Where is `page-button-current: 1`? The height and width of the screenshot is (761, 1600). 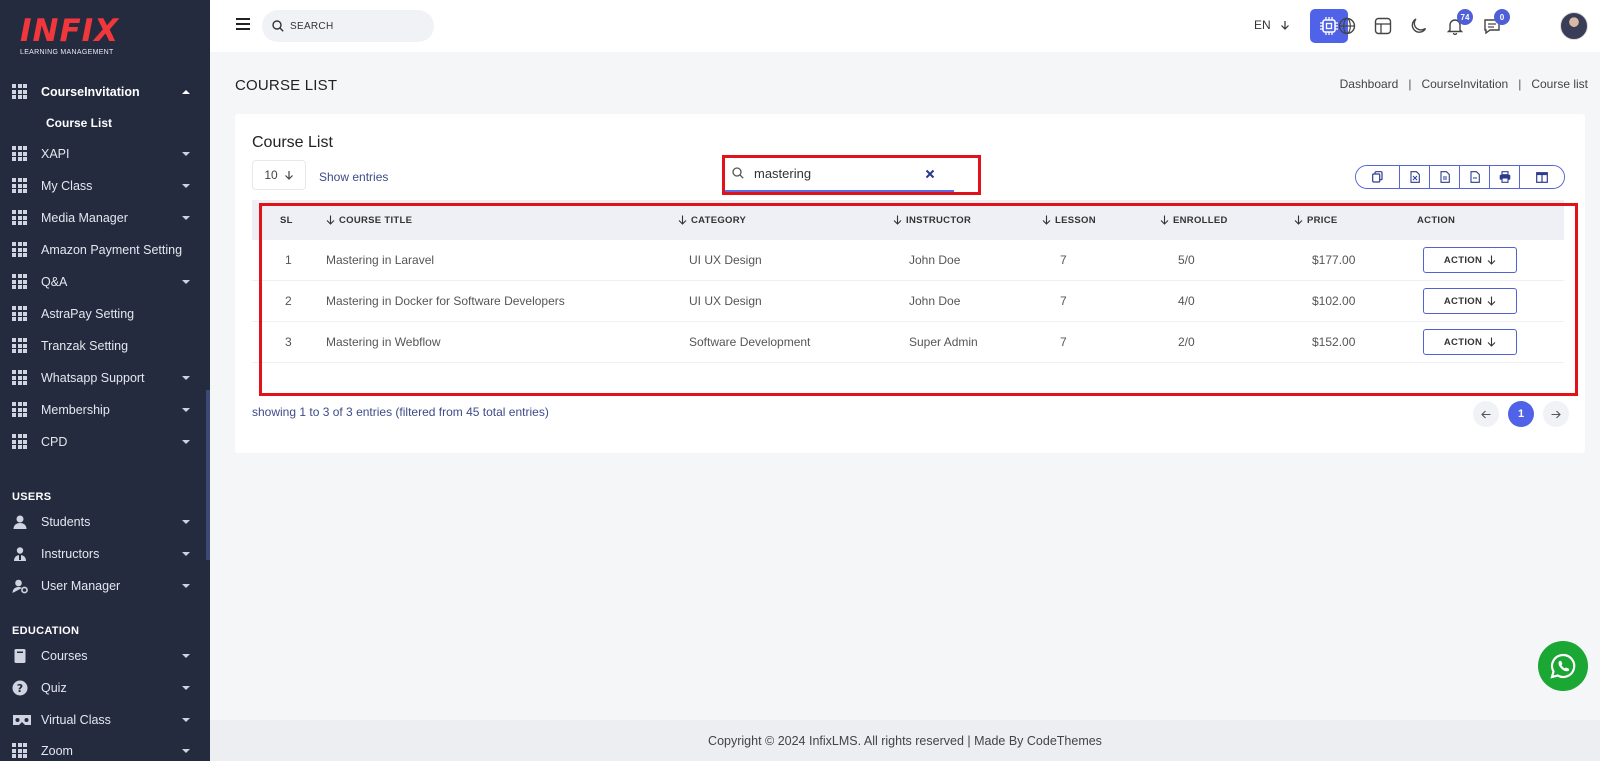 page-button-current: 1 is located at coordinates (1521, 414).